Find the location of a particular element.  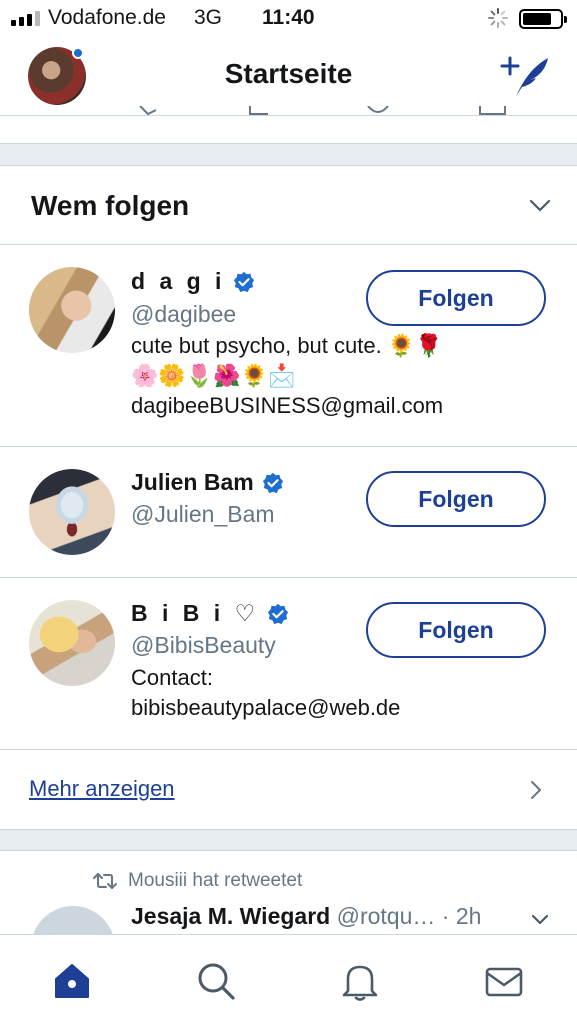

battery-icon is located at coordinates (543, 19).